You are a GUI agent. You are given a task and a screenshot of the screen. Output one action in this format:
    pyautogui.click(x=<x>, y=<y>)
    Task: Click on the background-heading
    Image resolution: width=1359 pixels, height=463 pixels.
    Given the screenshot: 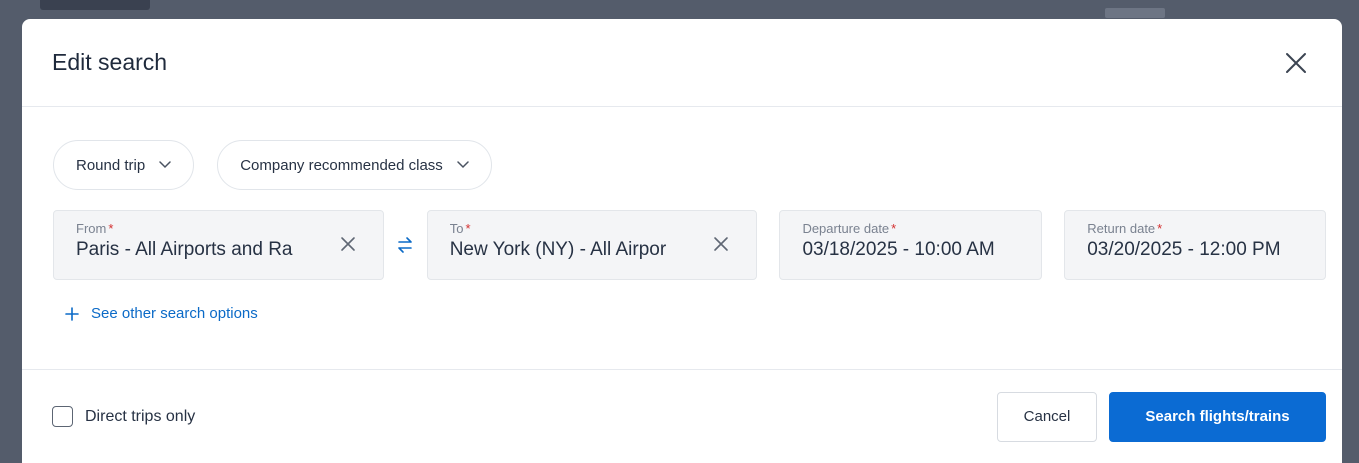 What is the action you would take?
    pyautogui.click(x=95, y=5)
    